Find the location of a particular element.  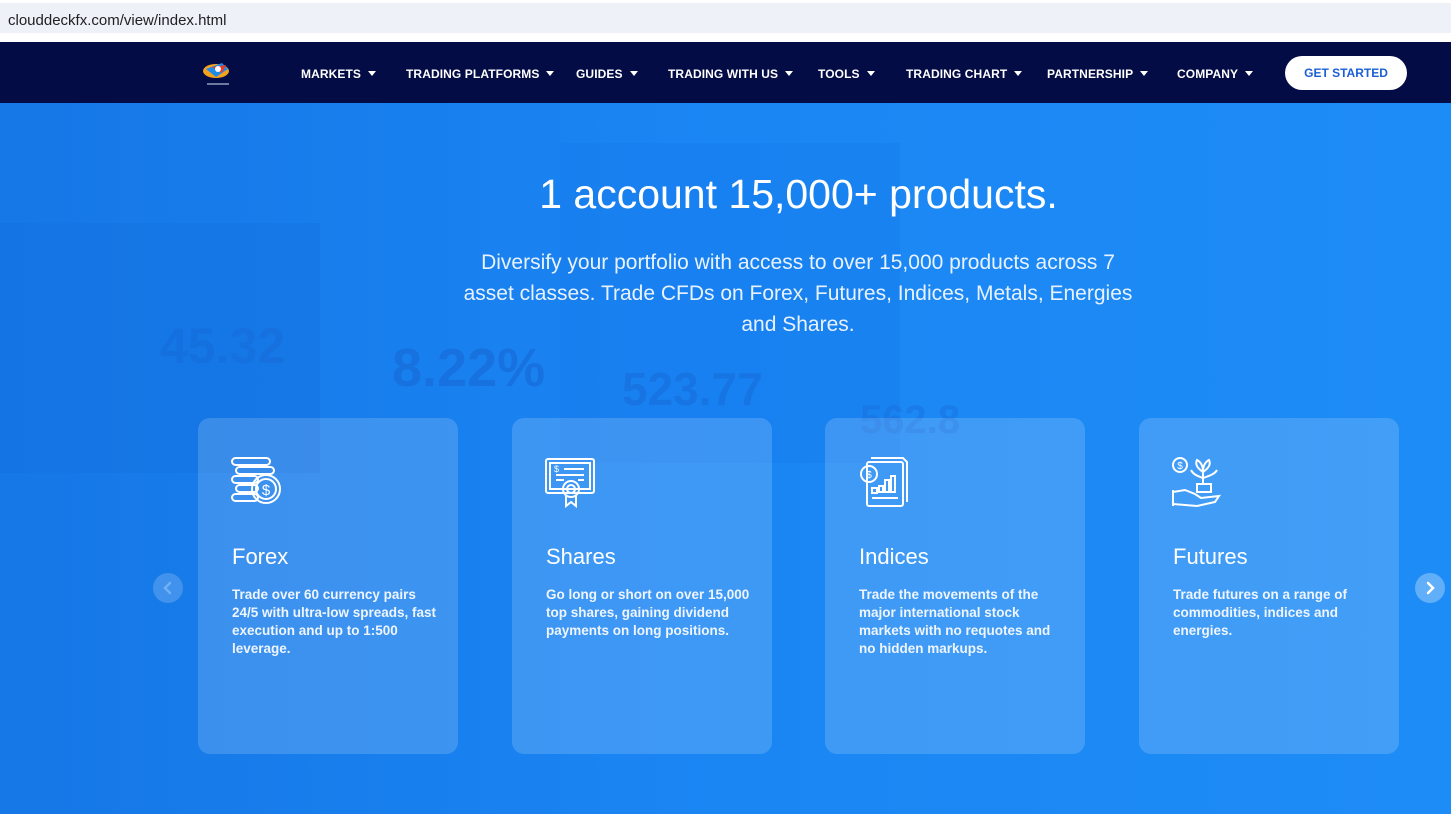

nav-trading-chart: TRADING CHART is located at coordinates (964, 74).